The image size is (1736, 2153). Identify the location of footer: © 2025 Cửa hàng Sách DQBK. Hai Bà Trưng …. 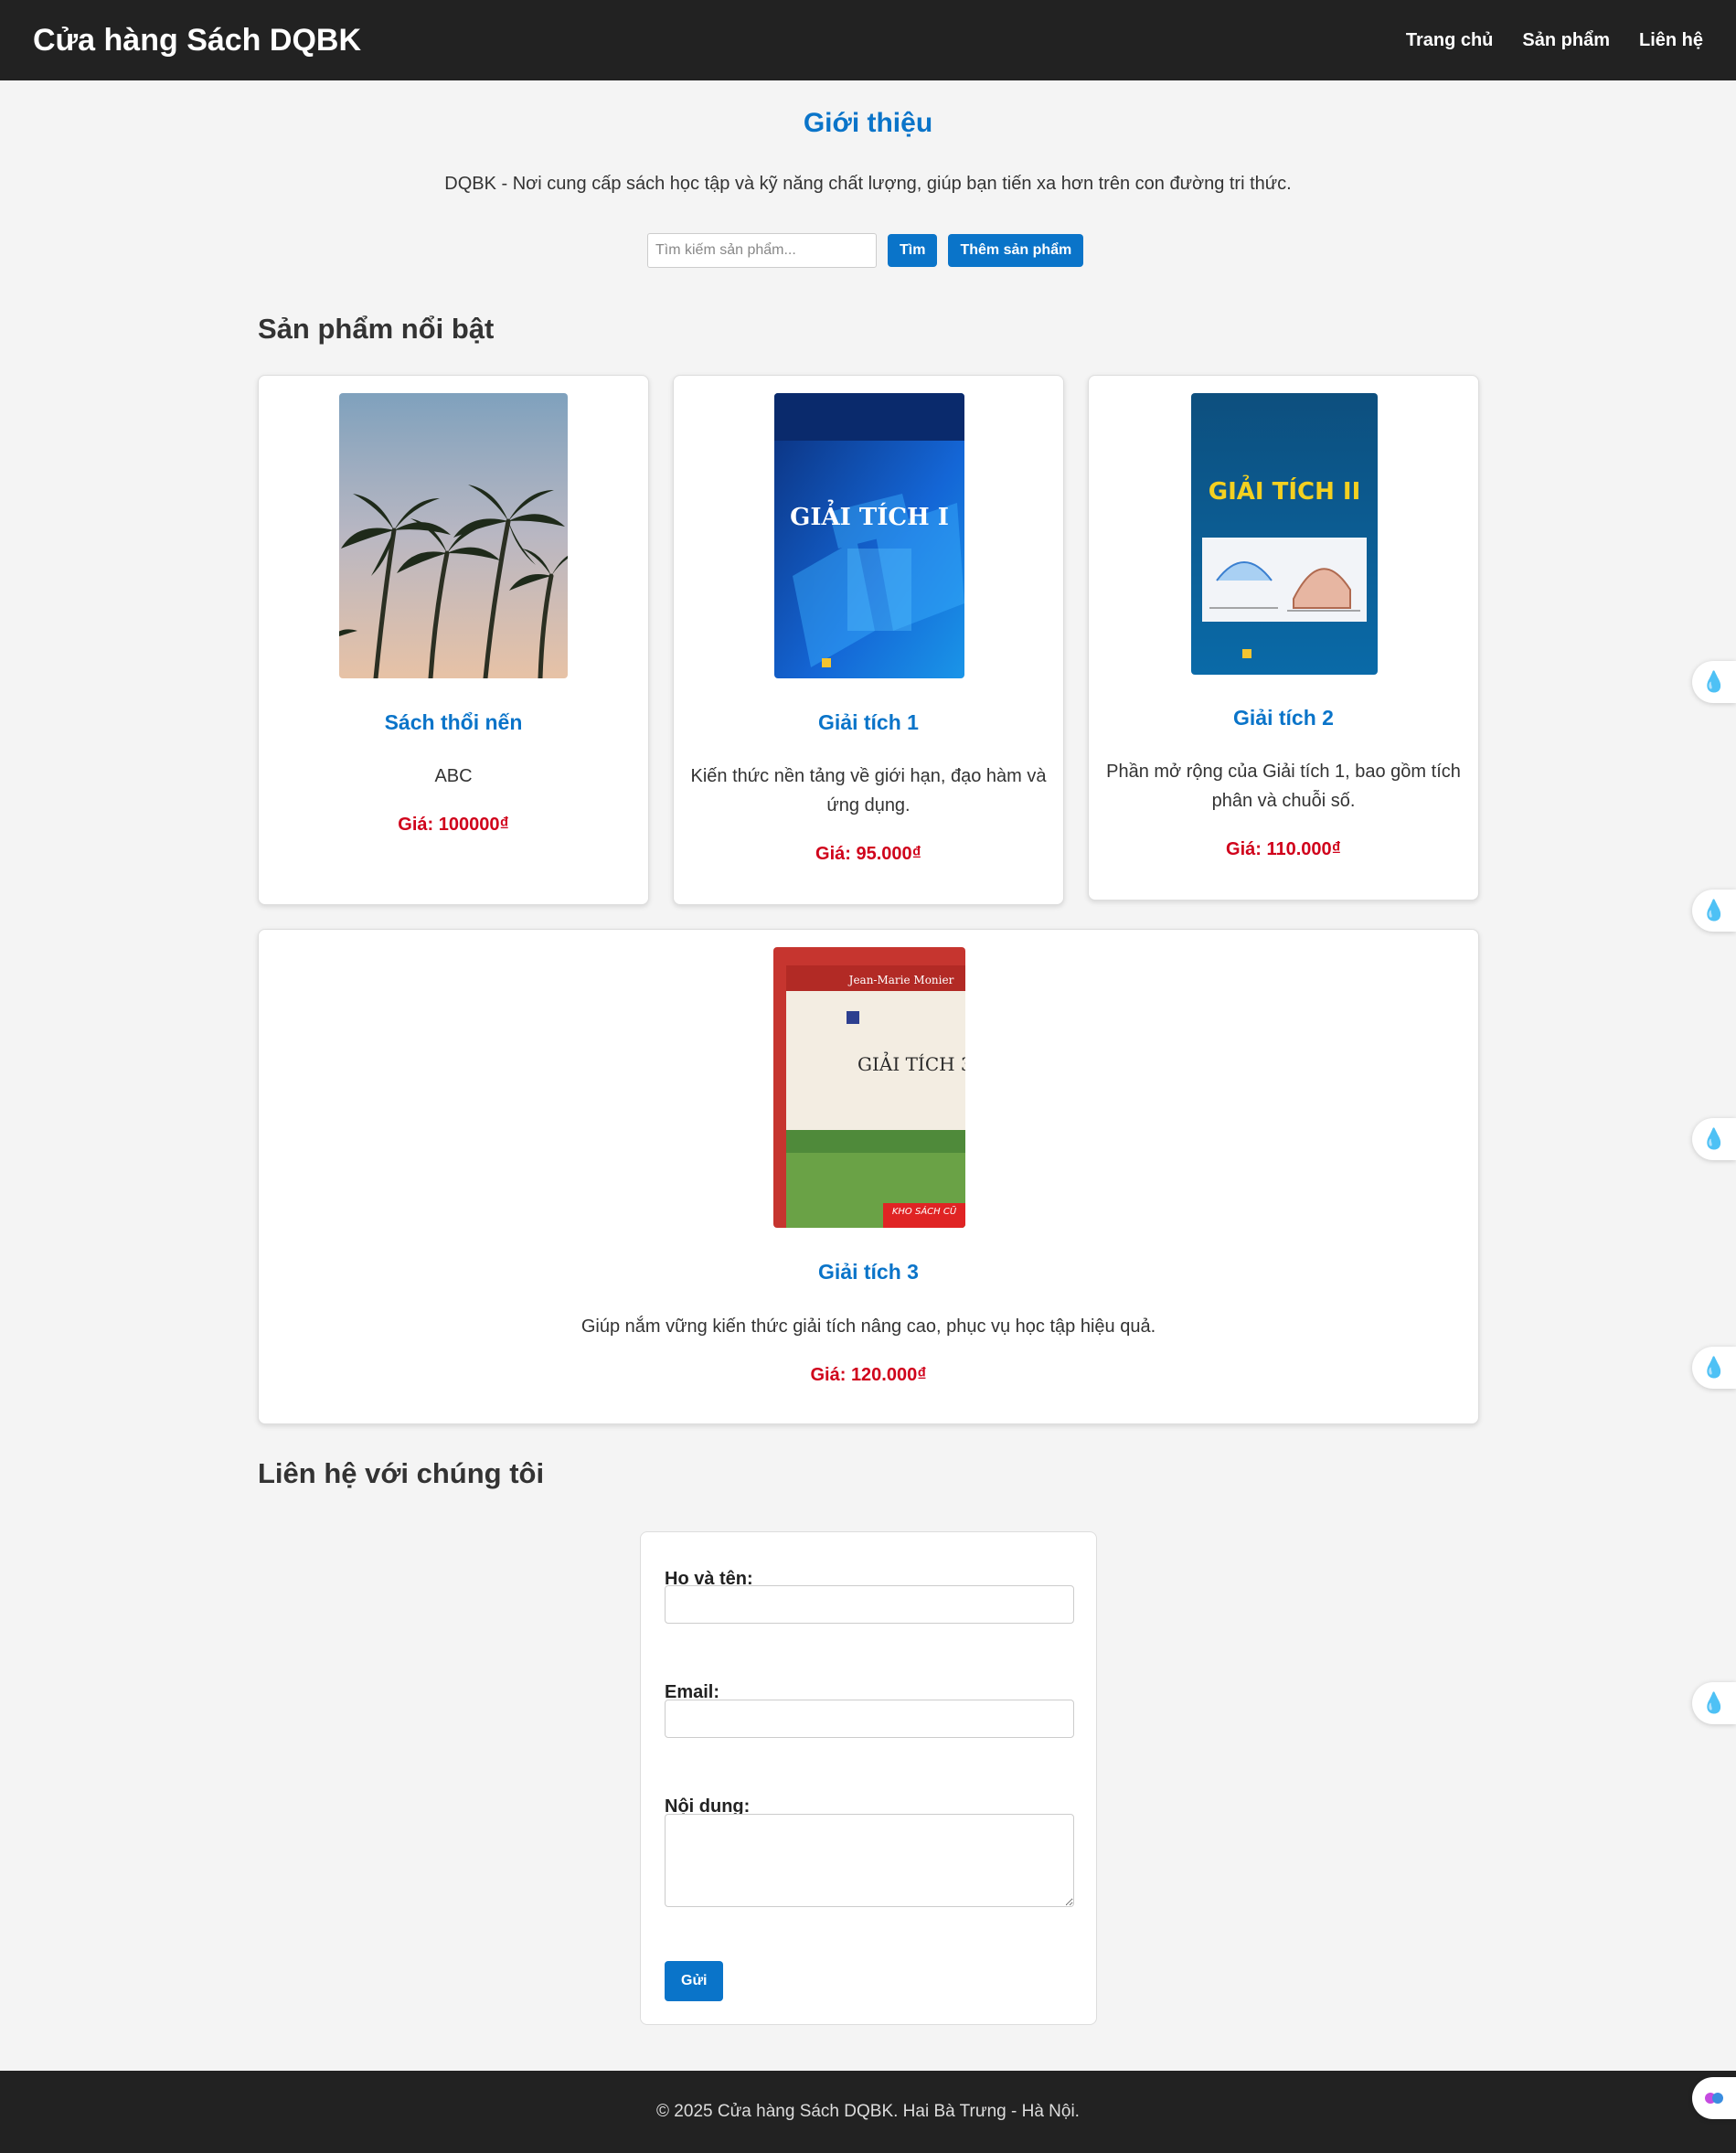
(868, 2112).